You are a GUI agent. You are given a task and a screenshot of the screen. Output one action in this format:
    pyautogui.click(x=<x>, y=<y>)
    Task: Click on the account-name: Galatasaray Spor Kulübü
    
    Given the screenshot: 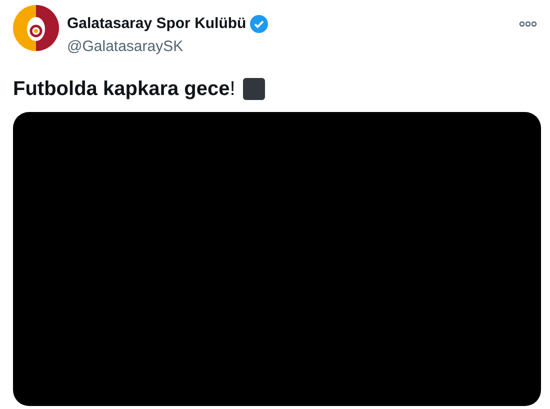 What is the action you would take?
    pyautogui.click(x=156, y=24)
    